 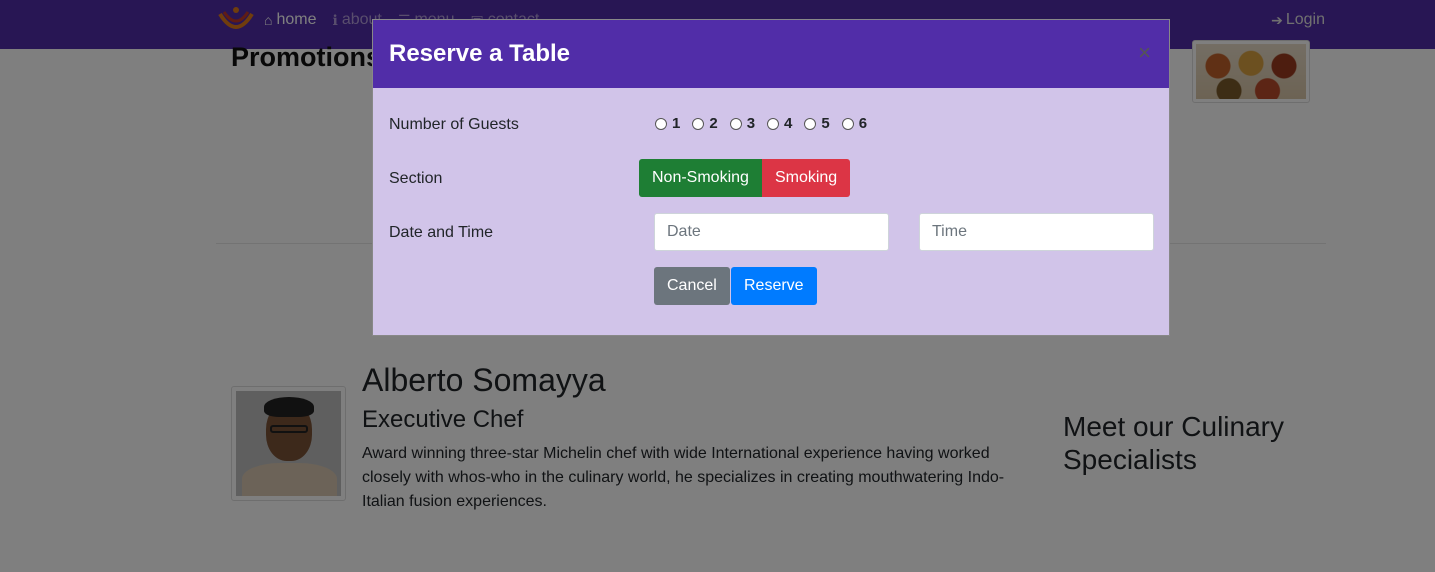 I want to click on guests-option-4: 4, so click(x=779, y=123).